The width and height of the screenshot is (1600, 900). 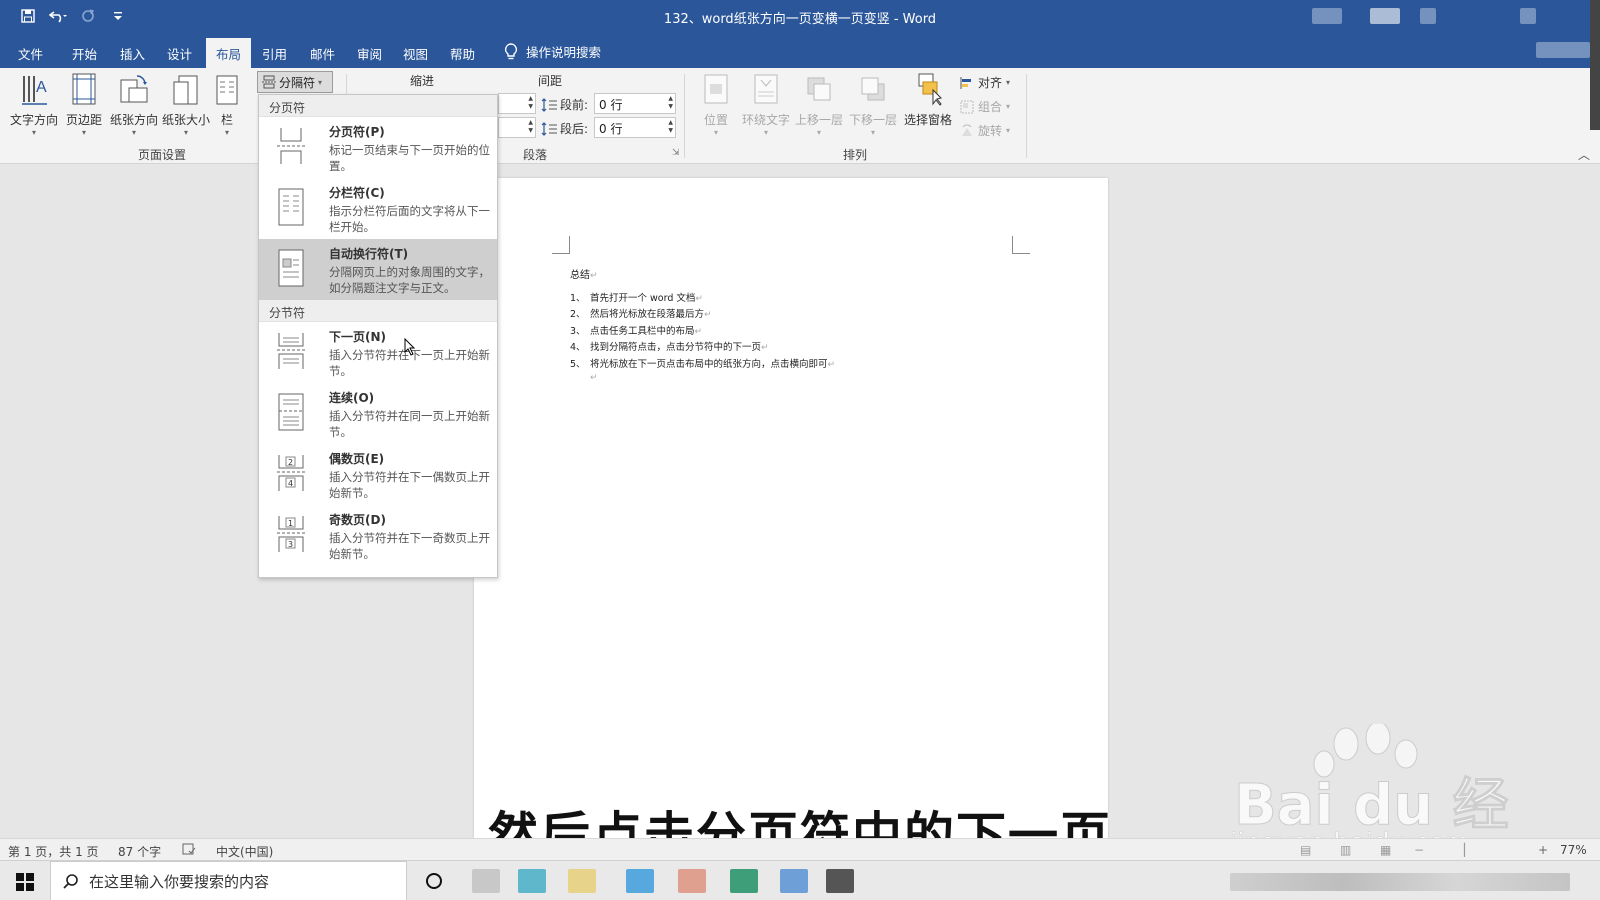 What do you see at coordinates (1595, 65) in the screenshot?
I see `window-scrollbar` at bounding box center [1595, 65].